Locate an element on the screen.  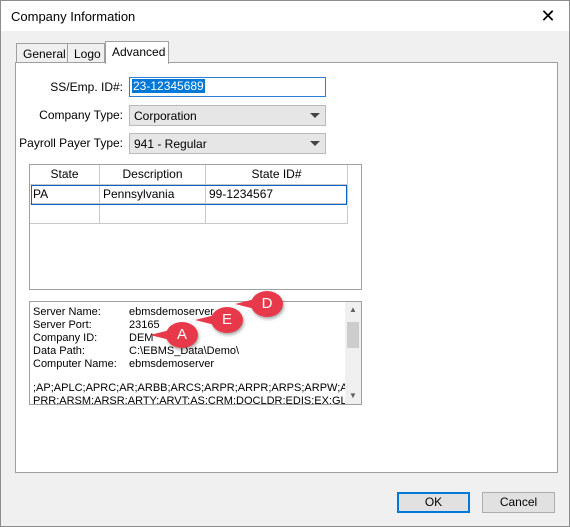
ssn-label: SS/Emp. ID#: is located at coordinates (86, 87).